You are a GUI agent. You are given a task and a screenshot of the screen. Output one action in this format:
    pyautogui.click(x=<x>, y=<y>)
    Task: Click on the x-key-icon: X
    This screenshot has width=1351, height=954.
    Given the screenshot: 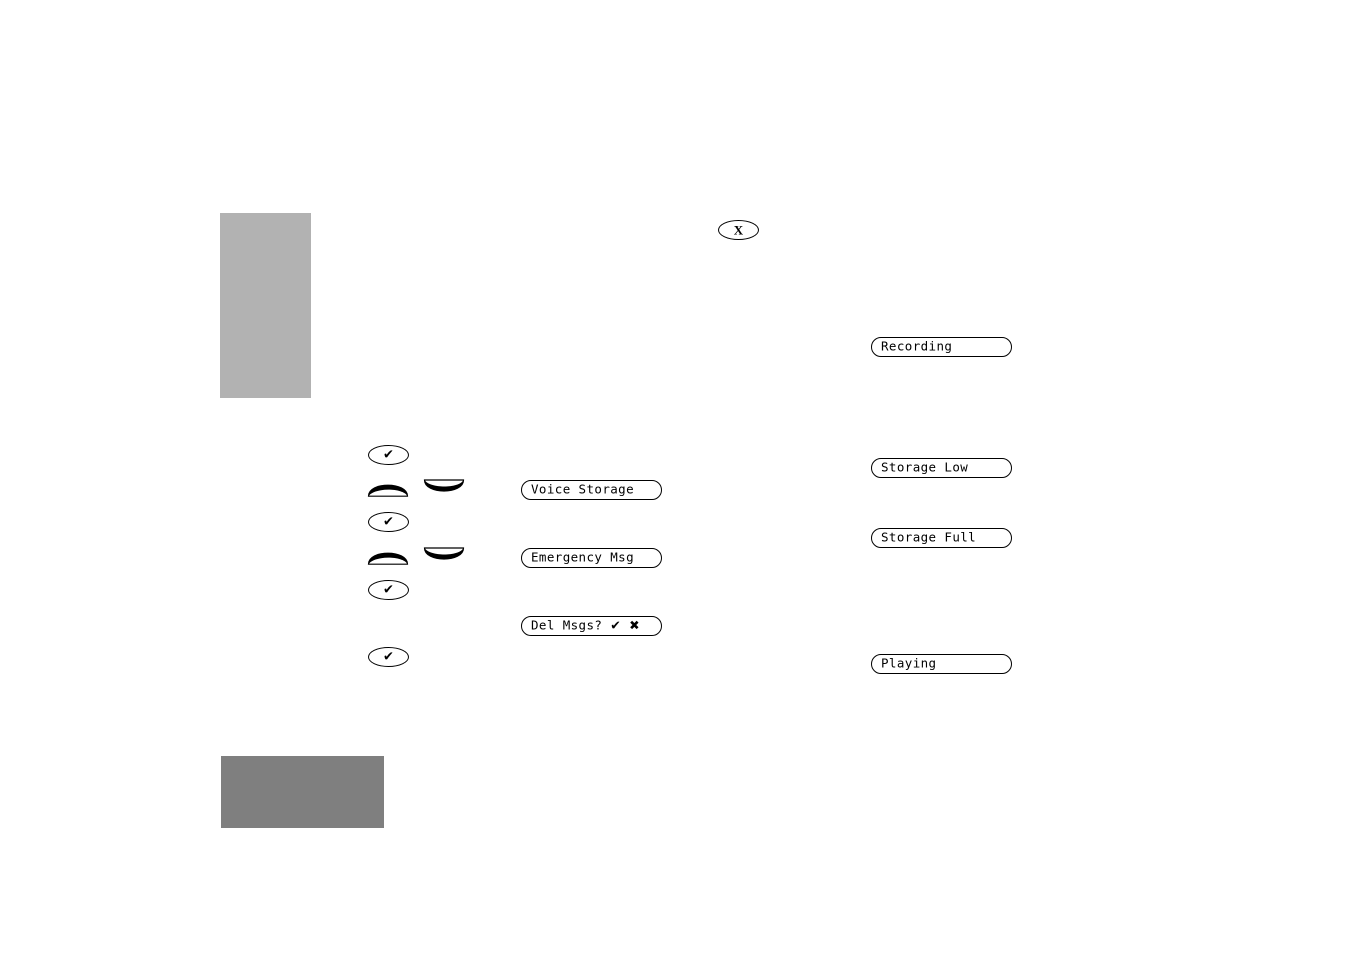 What is the action you would take?
    pyautogui.click(x=738, y=229)
    